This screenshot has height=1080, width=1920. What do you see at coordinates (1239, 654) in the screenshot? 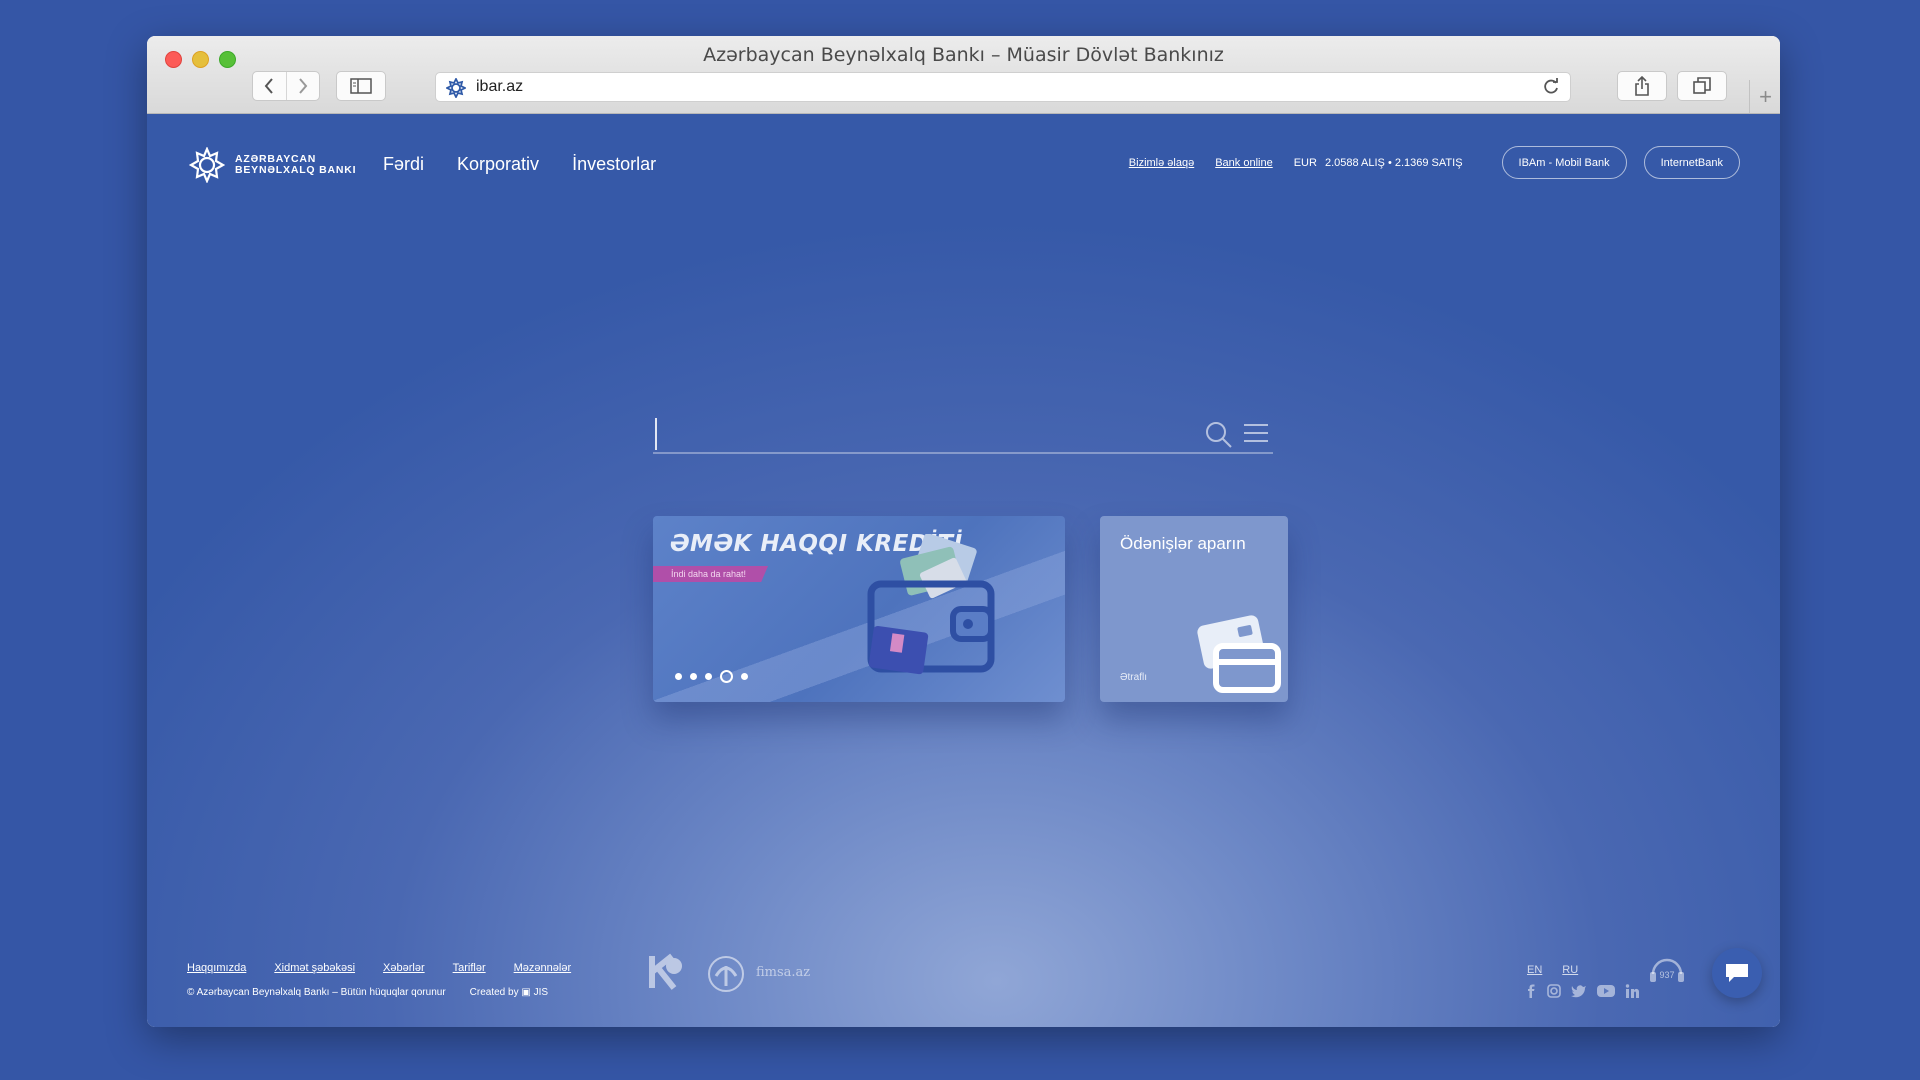
I see `card-icon` at bounding box center [1239, 654].